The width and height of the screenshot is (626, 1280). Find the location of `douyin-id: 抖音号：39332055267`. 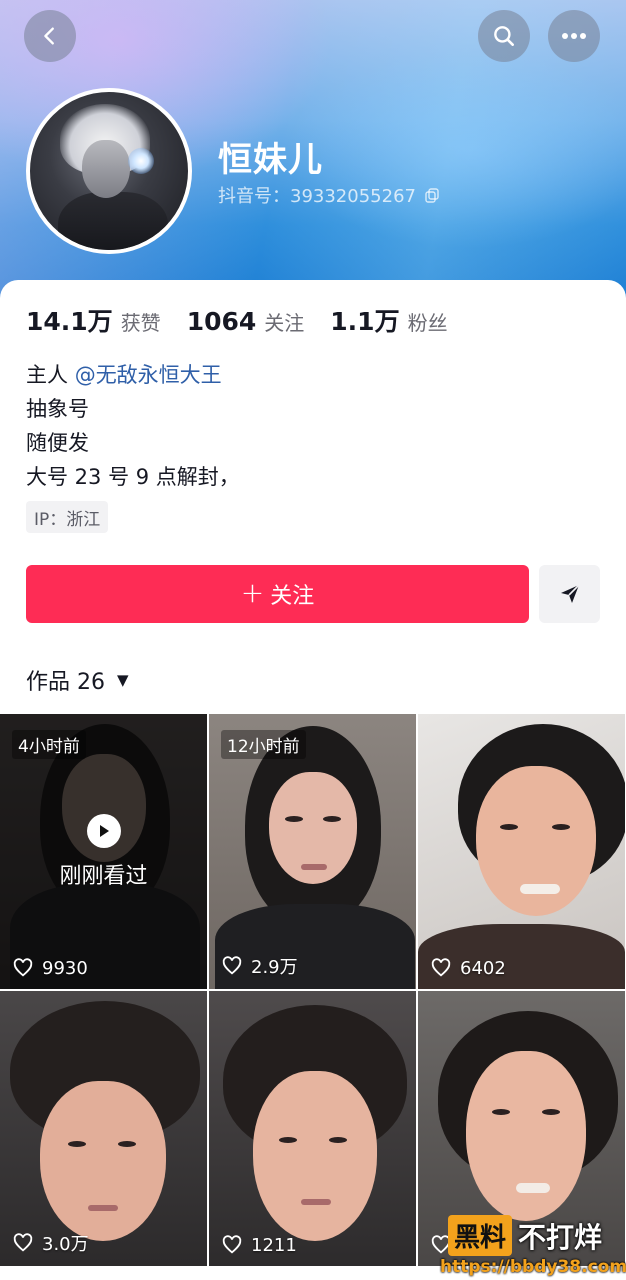

douyin-id: 抖音号：39332055267 is located at coordinates (329, 195).